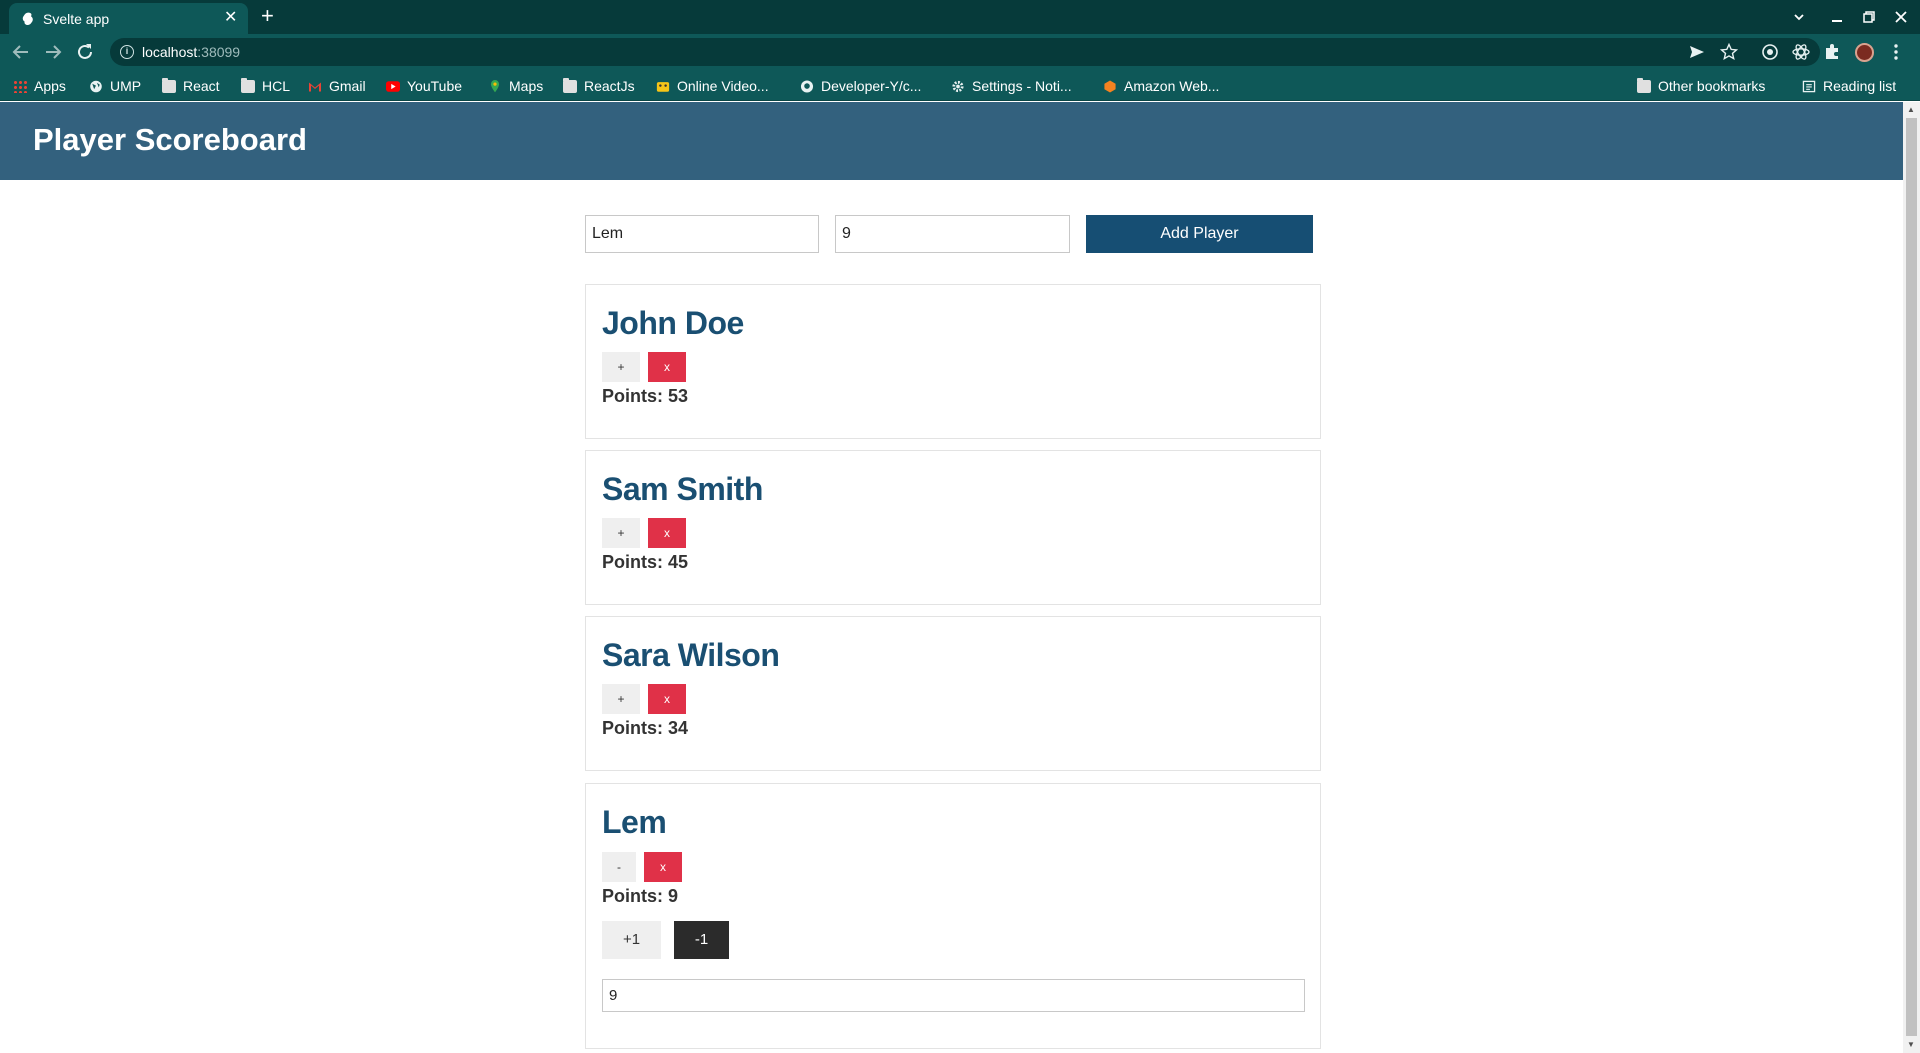 The image size is (1920, 1053). Describe the element at coordinates (965, 52) in the screenshot. I see `address-bar: i localhost:38099` at that location.